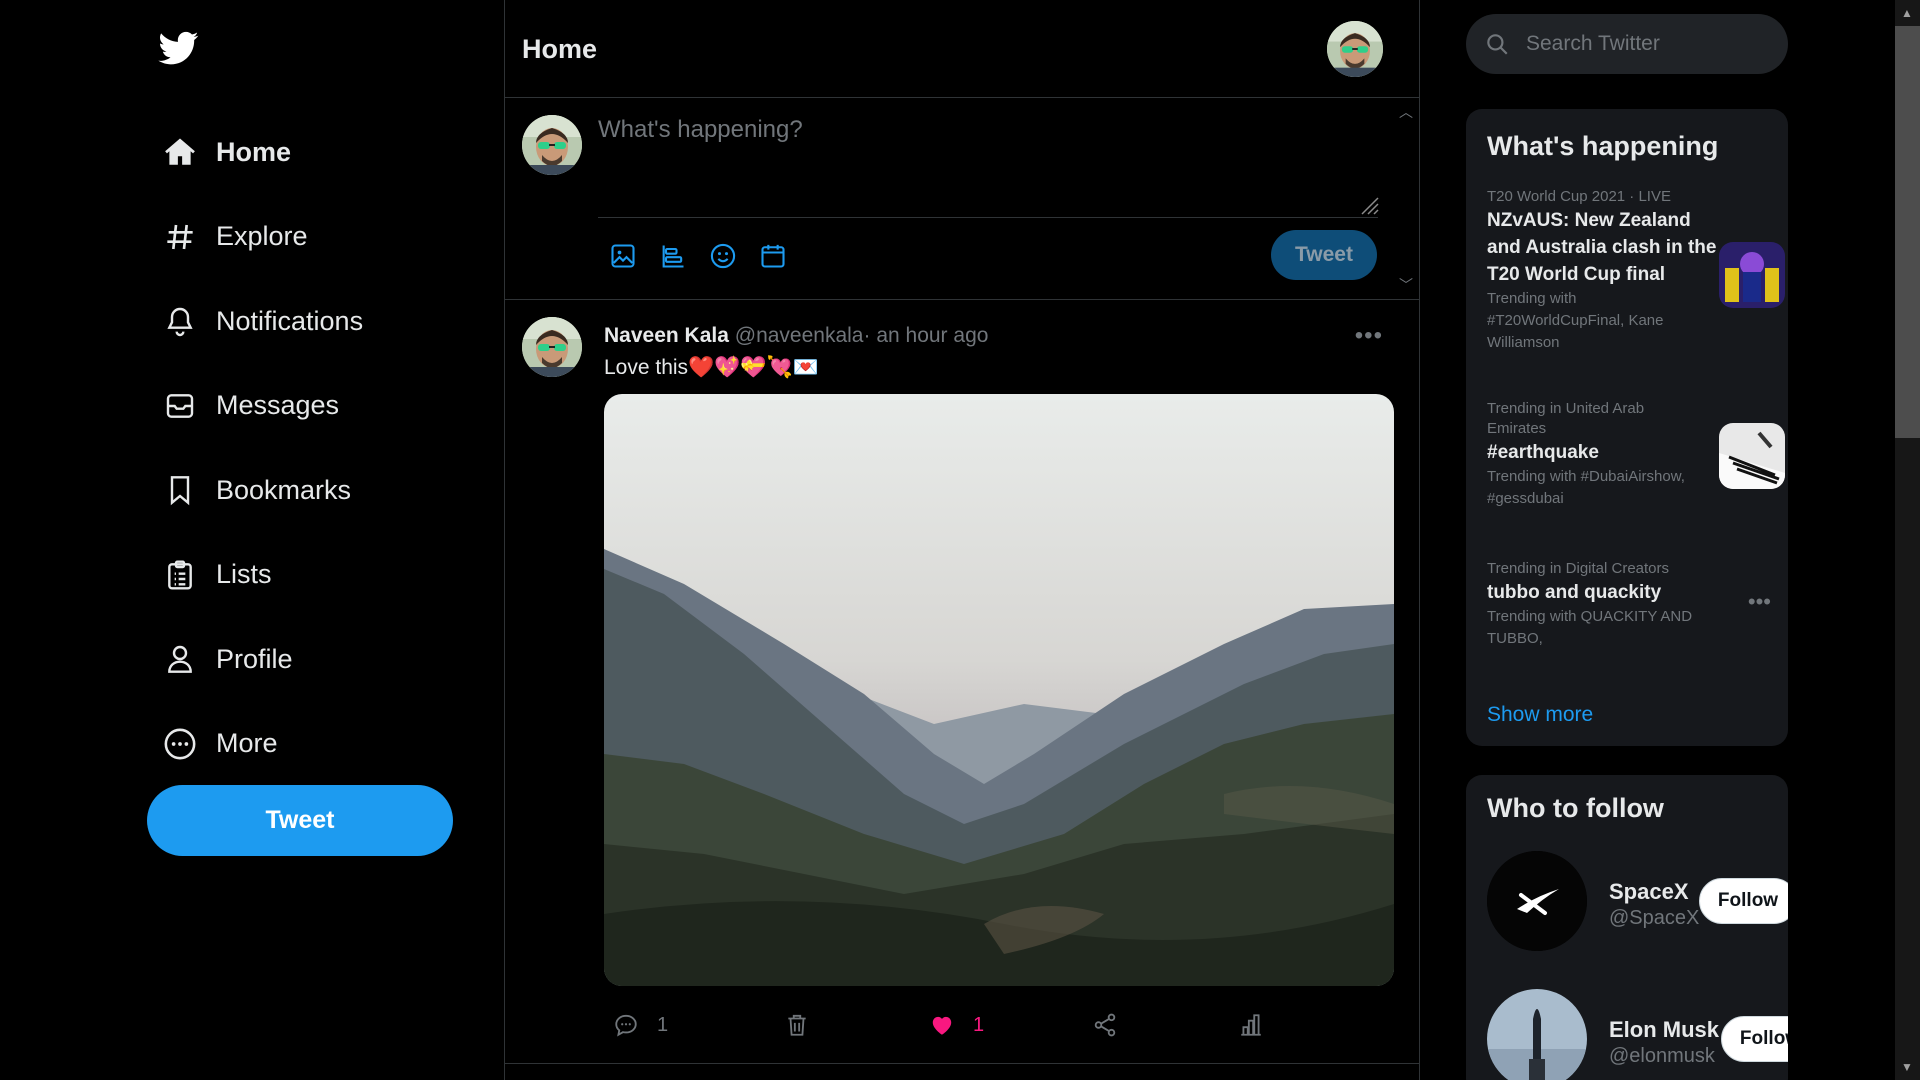  What do you see at coordinates (673, 256) in the screenshot?
I see `poll-icon` at bounding box center [673, 256].